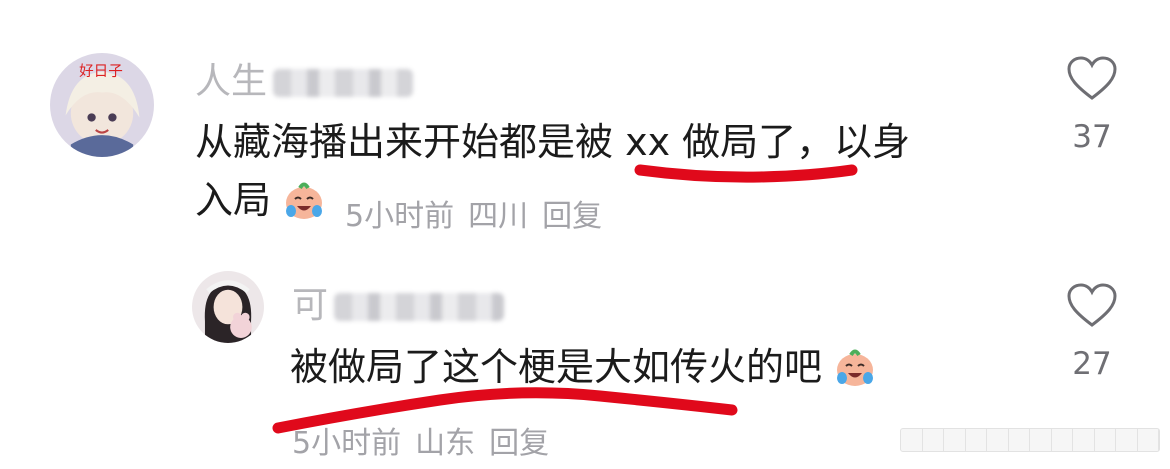 The image size is (1170, 469). I want to click on comment-text-line-1: 从藏海播出来开始都是被 xx 做局了，以身, so click(553, 142).